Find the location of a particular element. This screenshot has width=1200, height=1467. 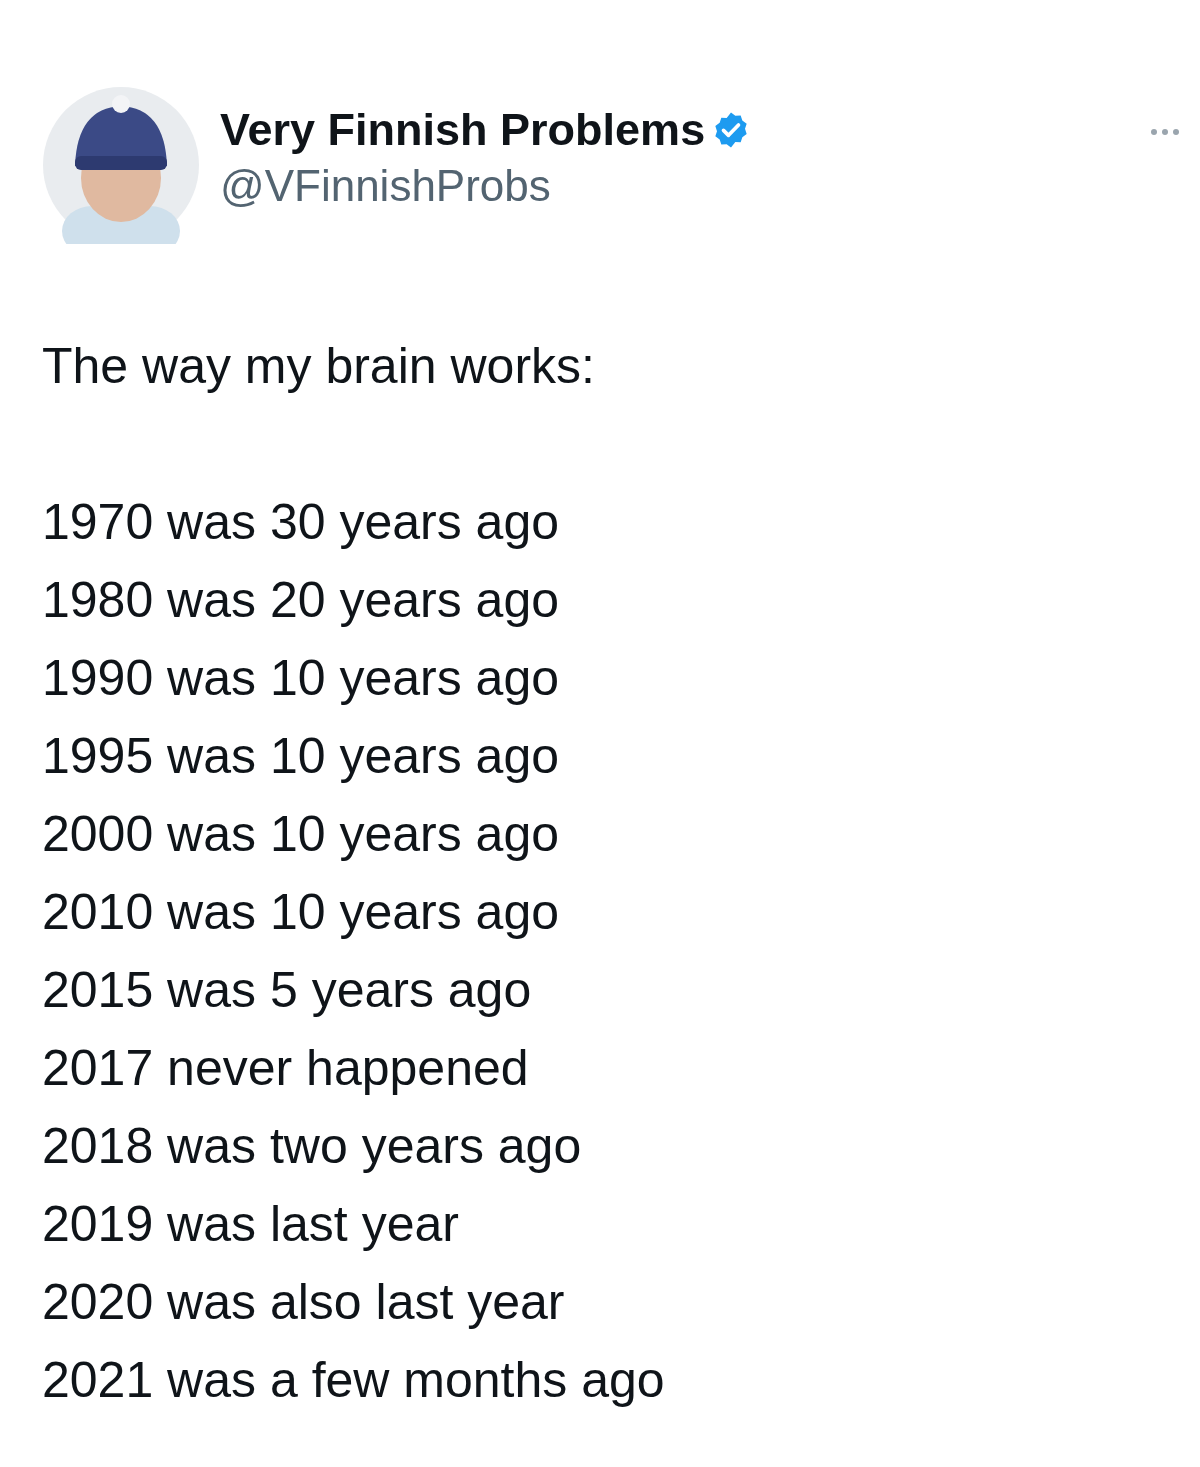

tweet-text: 2019 was last year is located at coordinates (250, 1224).